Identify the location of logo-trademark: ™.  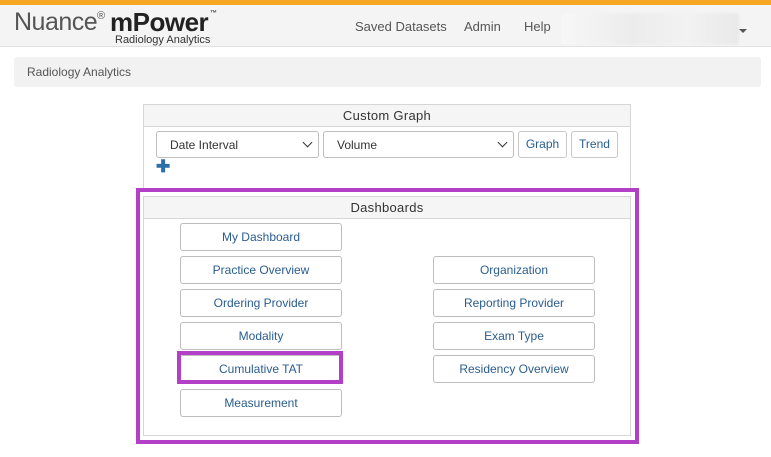
(213, 13).